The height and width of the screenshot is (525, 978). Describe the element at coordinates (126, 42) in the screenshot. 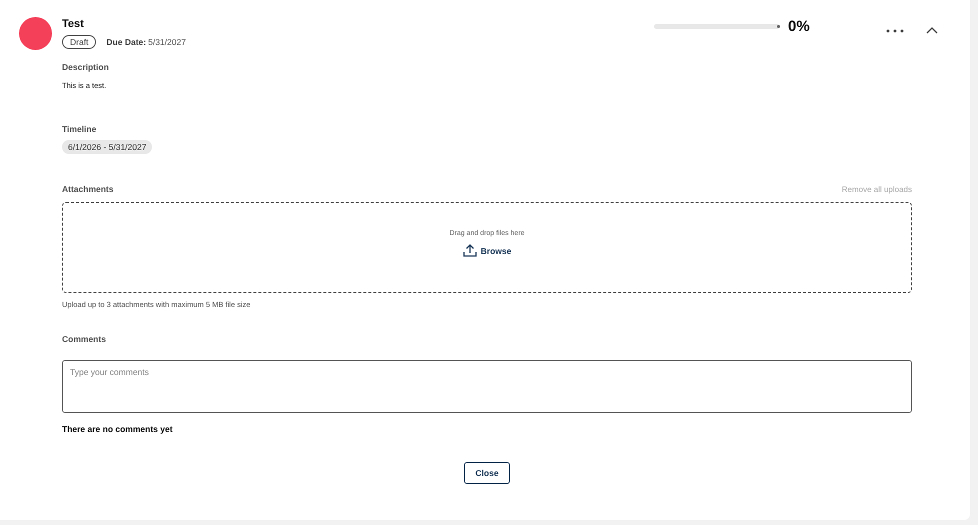

I see `due-date-label: Due Date:` at that location.